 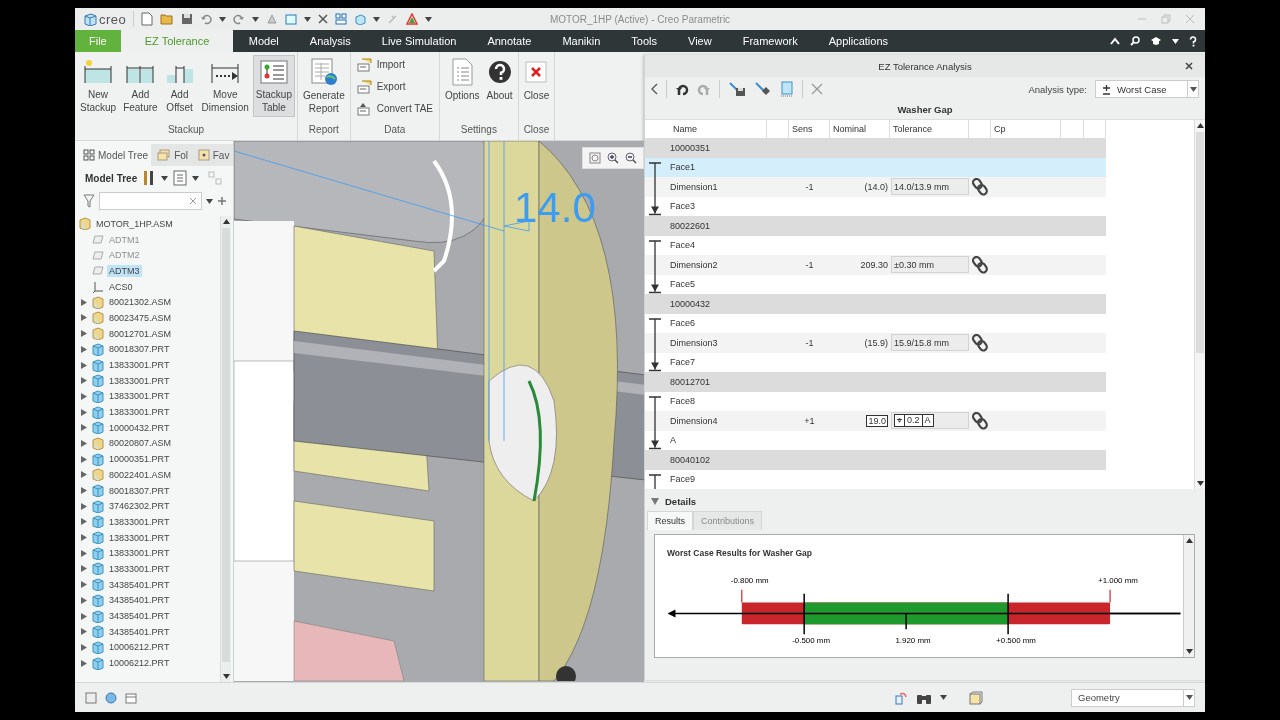 What do you see at coordinates (324, 86) in the screenshot?
I see `ribbon-button: Generate Report` at bounding box center [324, 86].